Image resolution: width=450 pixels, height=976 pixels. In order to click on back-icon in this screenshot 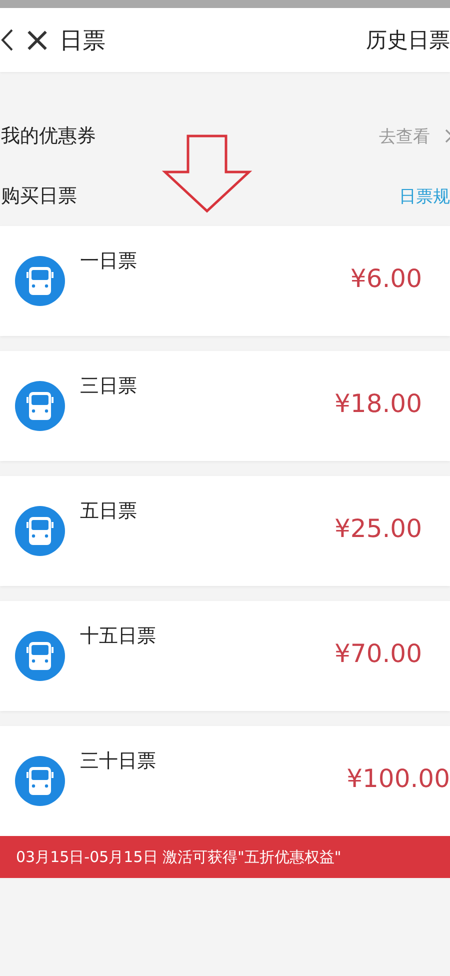, I will do `click(7, 40)`.